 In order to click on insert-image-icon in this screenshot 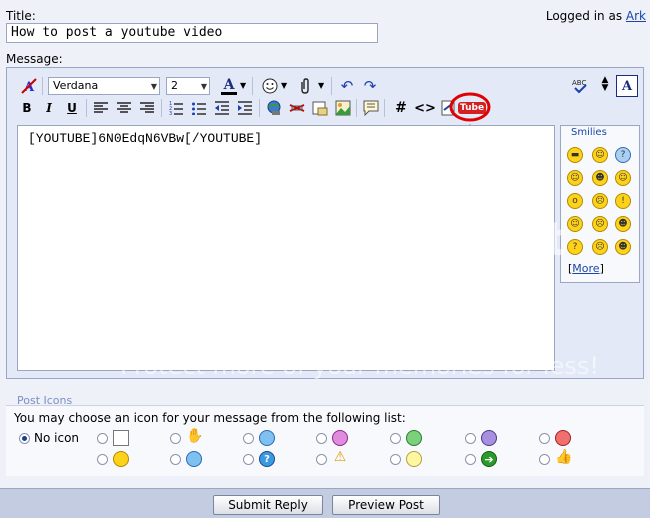, I will do `click(343, 108)`.